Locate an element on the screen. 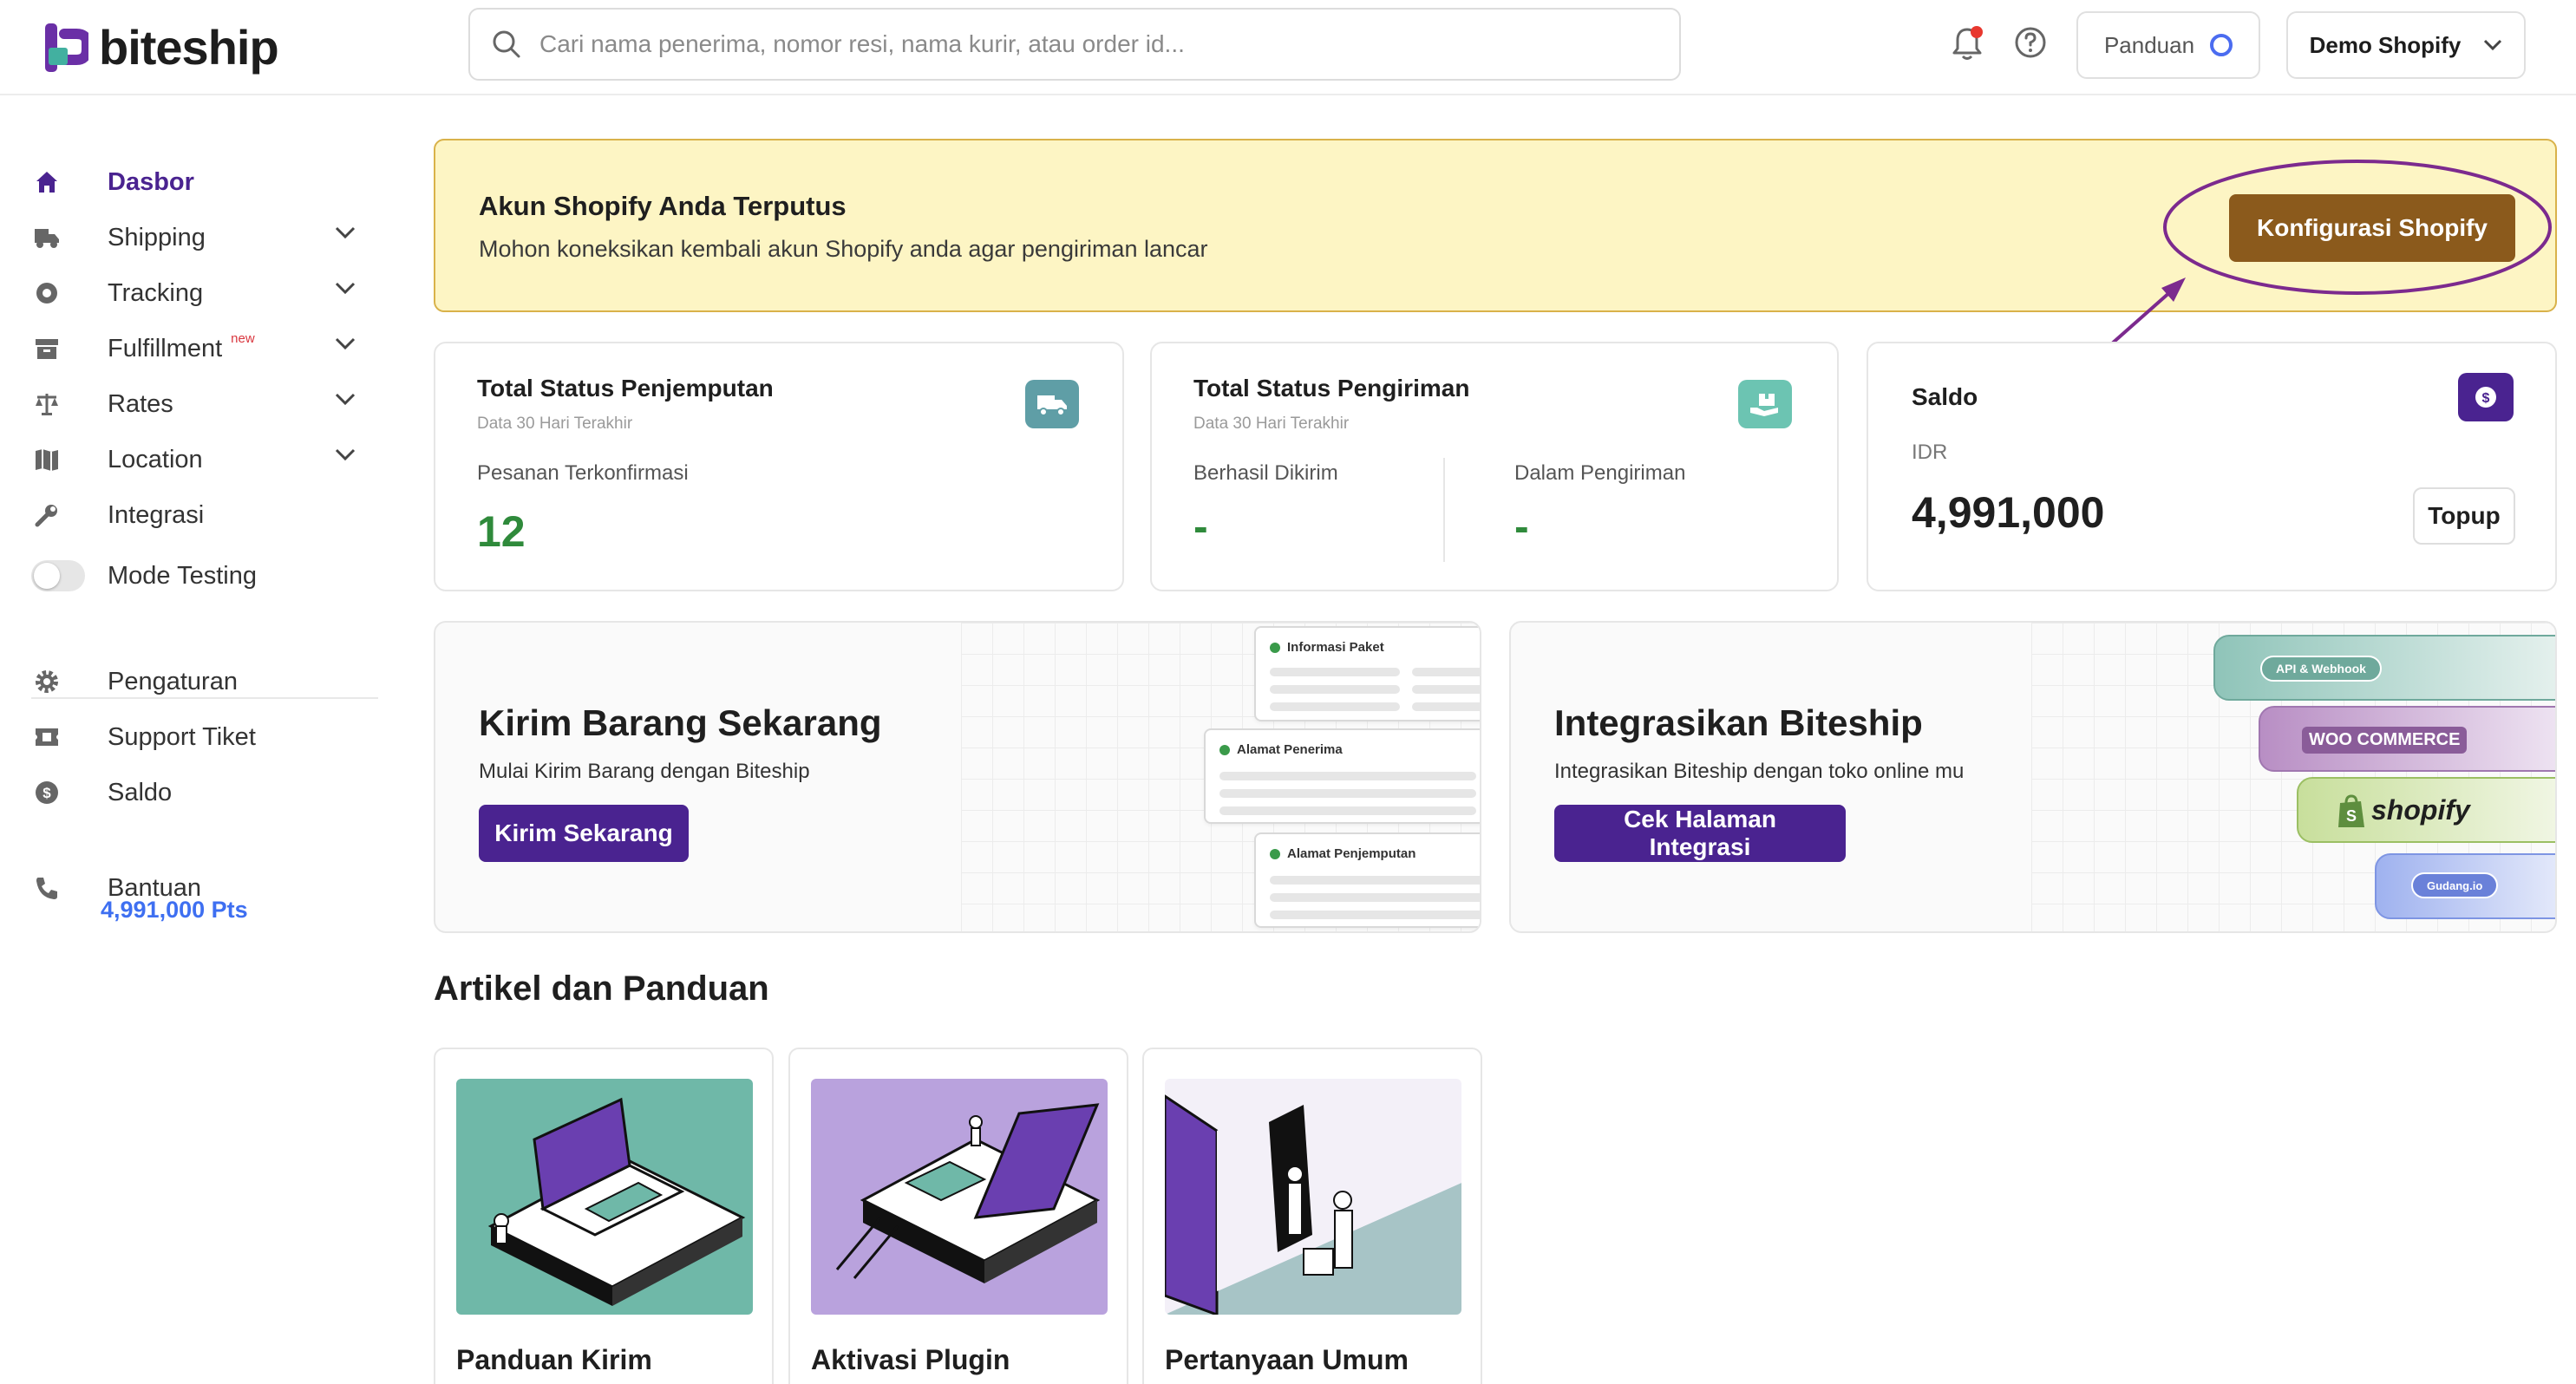 The image size is (2576, 1384). phone-icon is located at coordinates (46, 888).